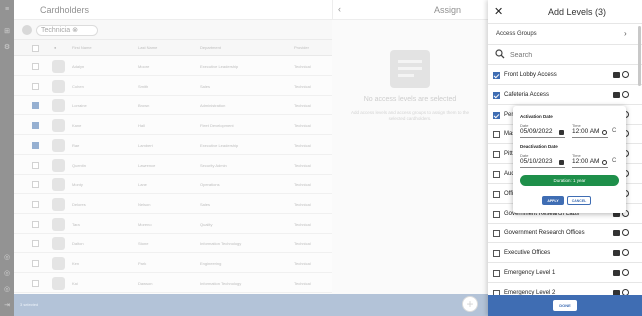  I want to click on access-level-item: Emergency Level 2, so click(565, 289).